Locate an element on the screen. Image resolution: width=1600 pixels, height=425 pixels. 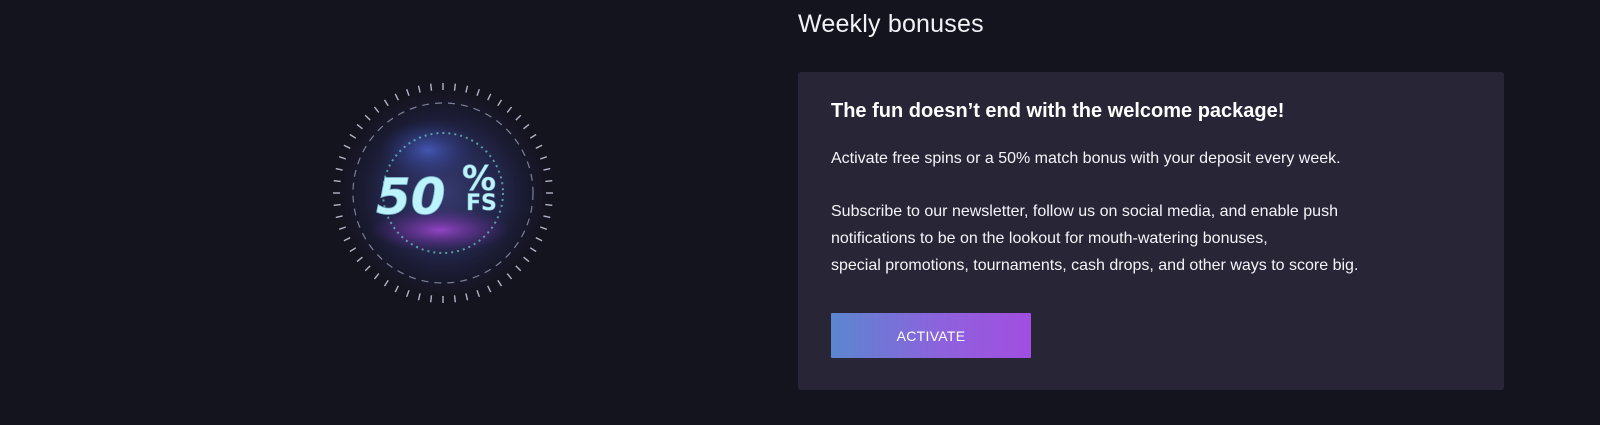
section-title: Weekly bonuses is located at coordinates (891, 24).